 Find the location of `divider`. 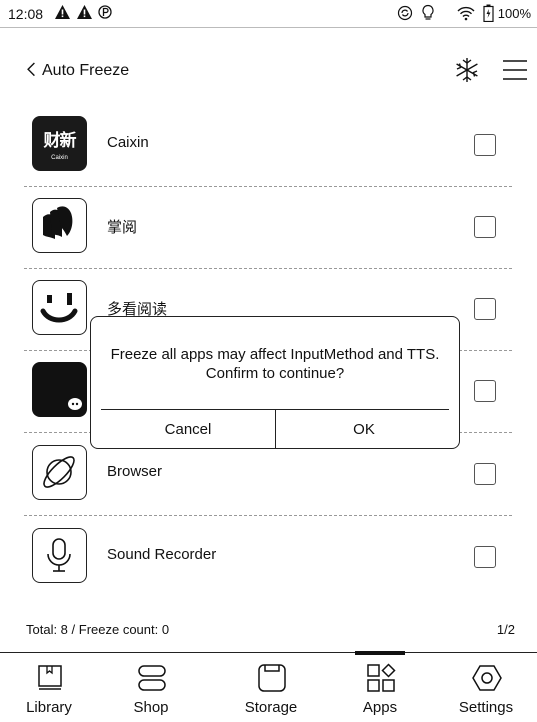

divider is located at coordinates (275, 429).